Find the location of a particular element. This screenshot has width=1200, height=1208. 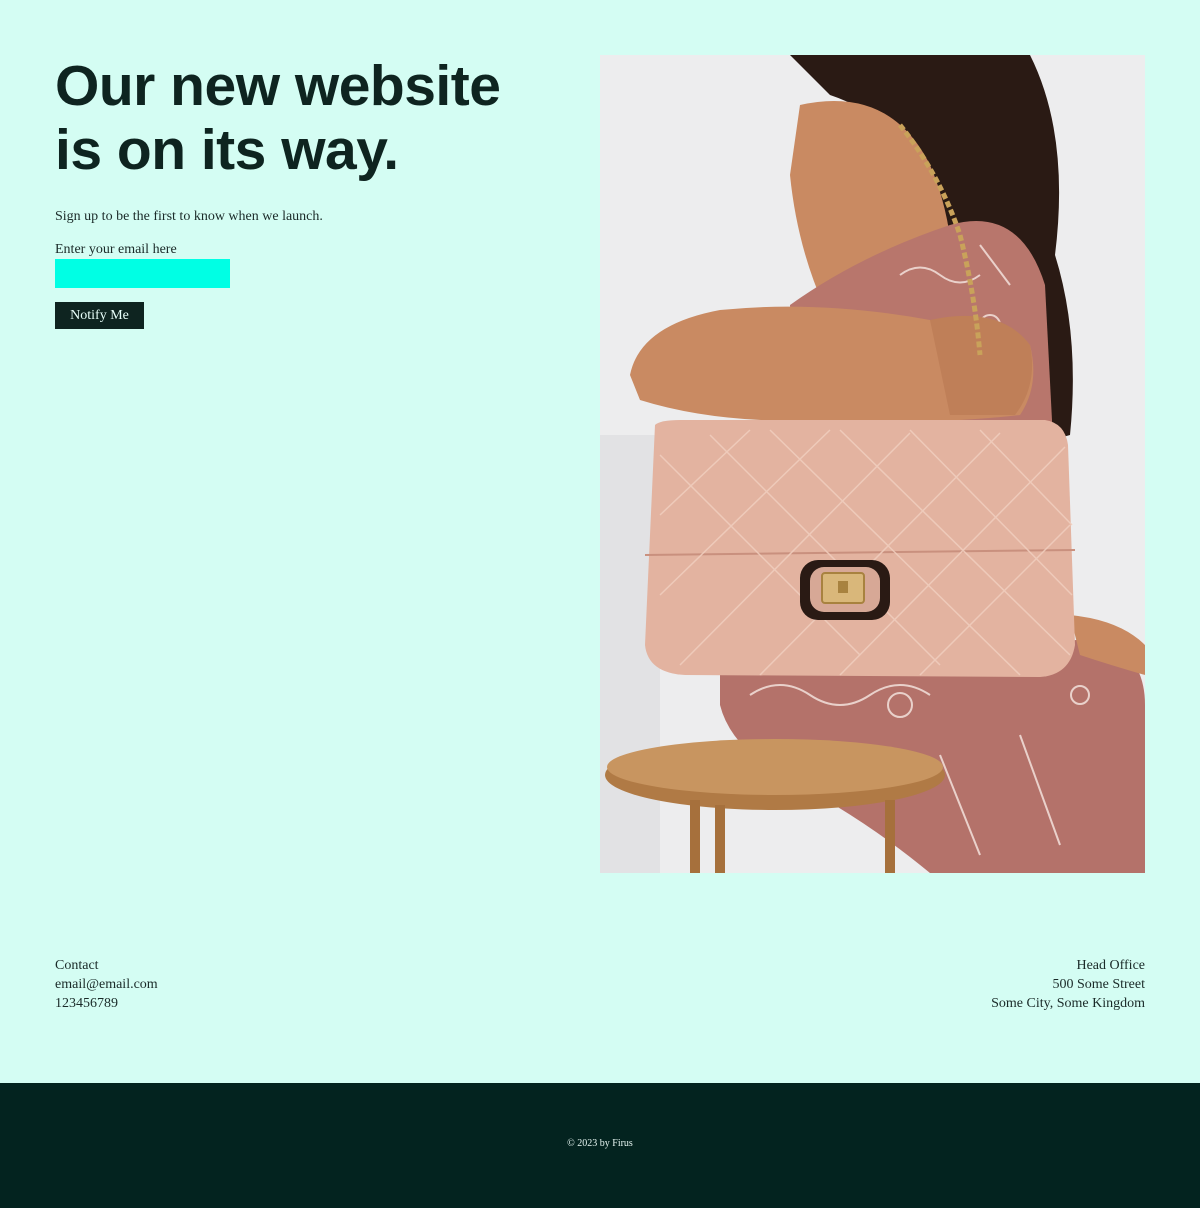

footer: © 2023 by Firus is located at coordinates (600, 1145).